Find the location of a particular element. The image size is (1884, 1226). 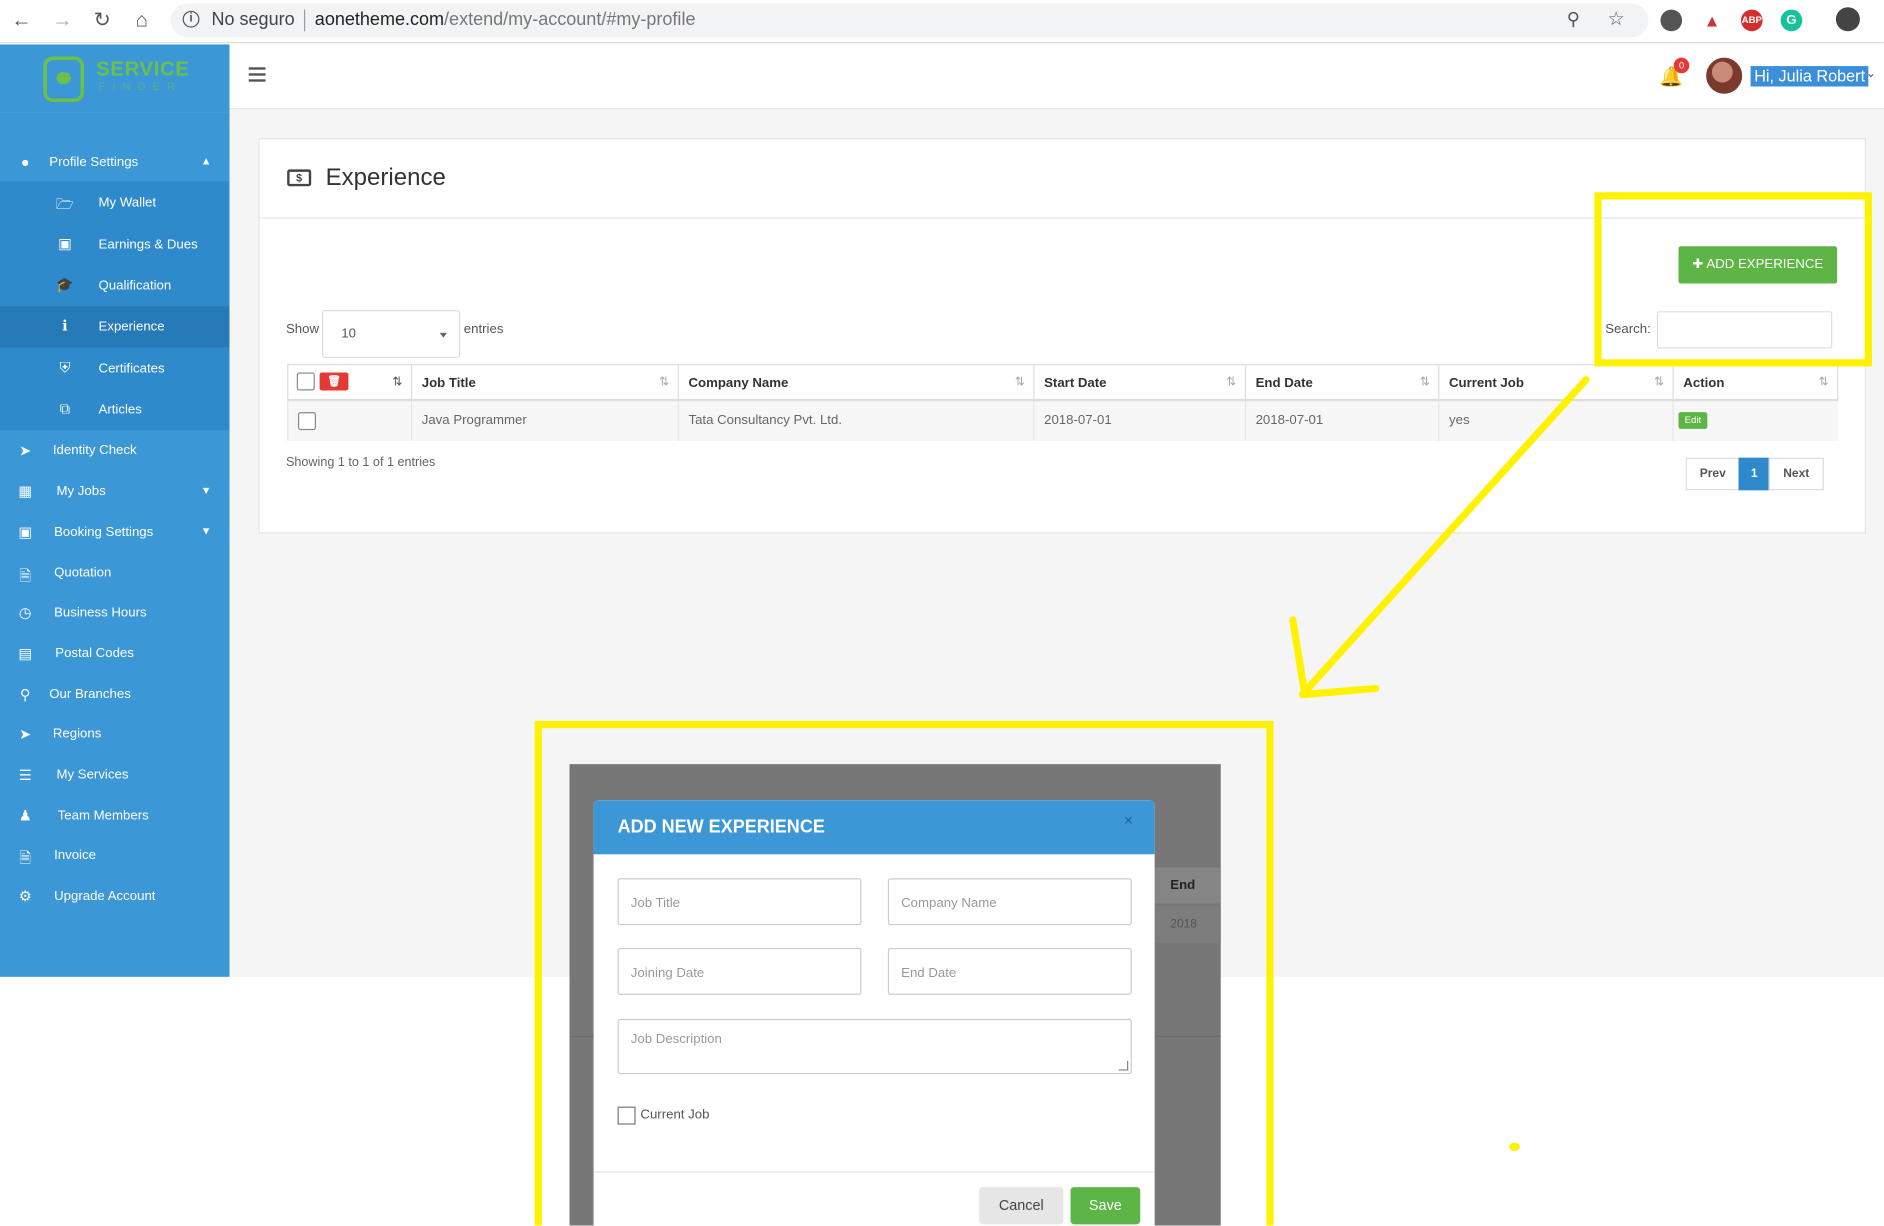

chevron-up-icon: ▲ is located at coordinates (206, 161).